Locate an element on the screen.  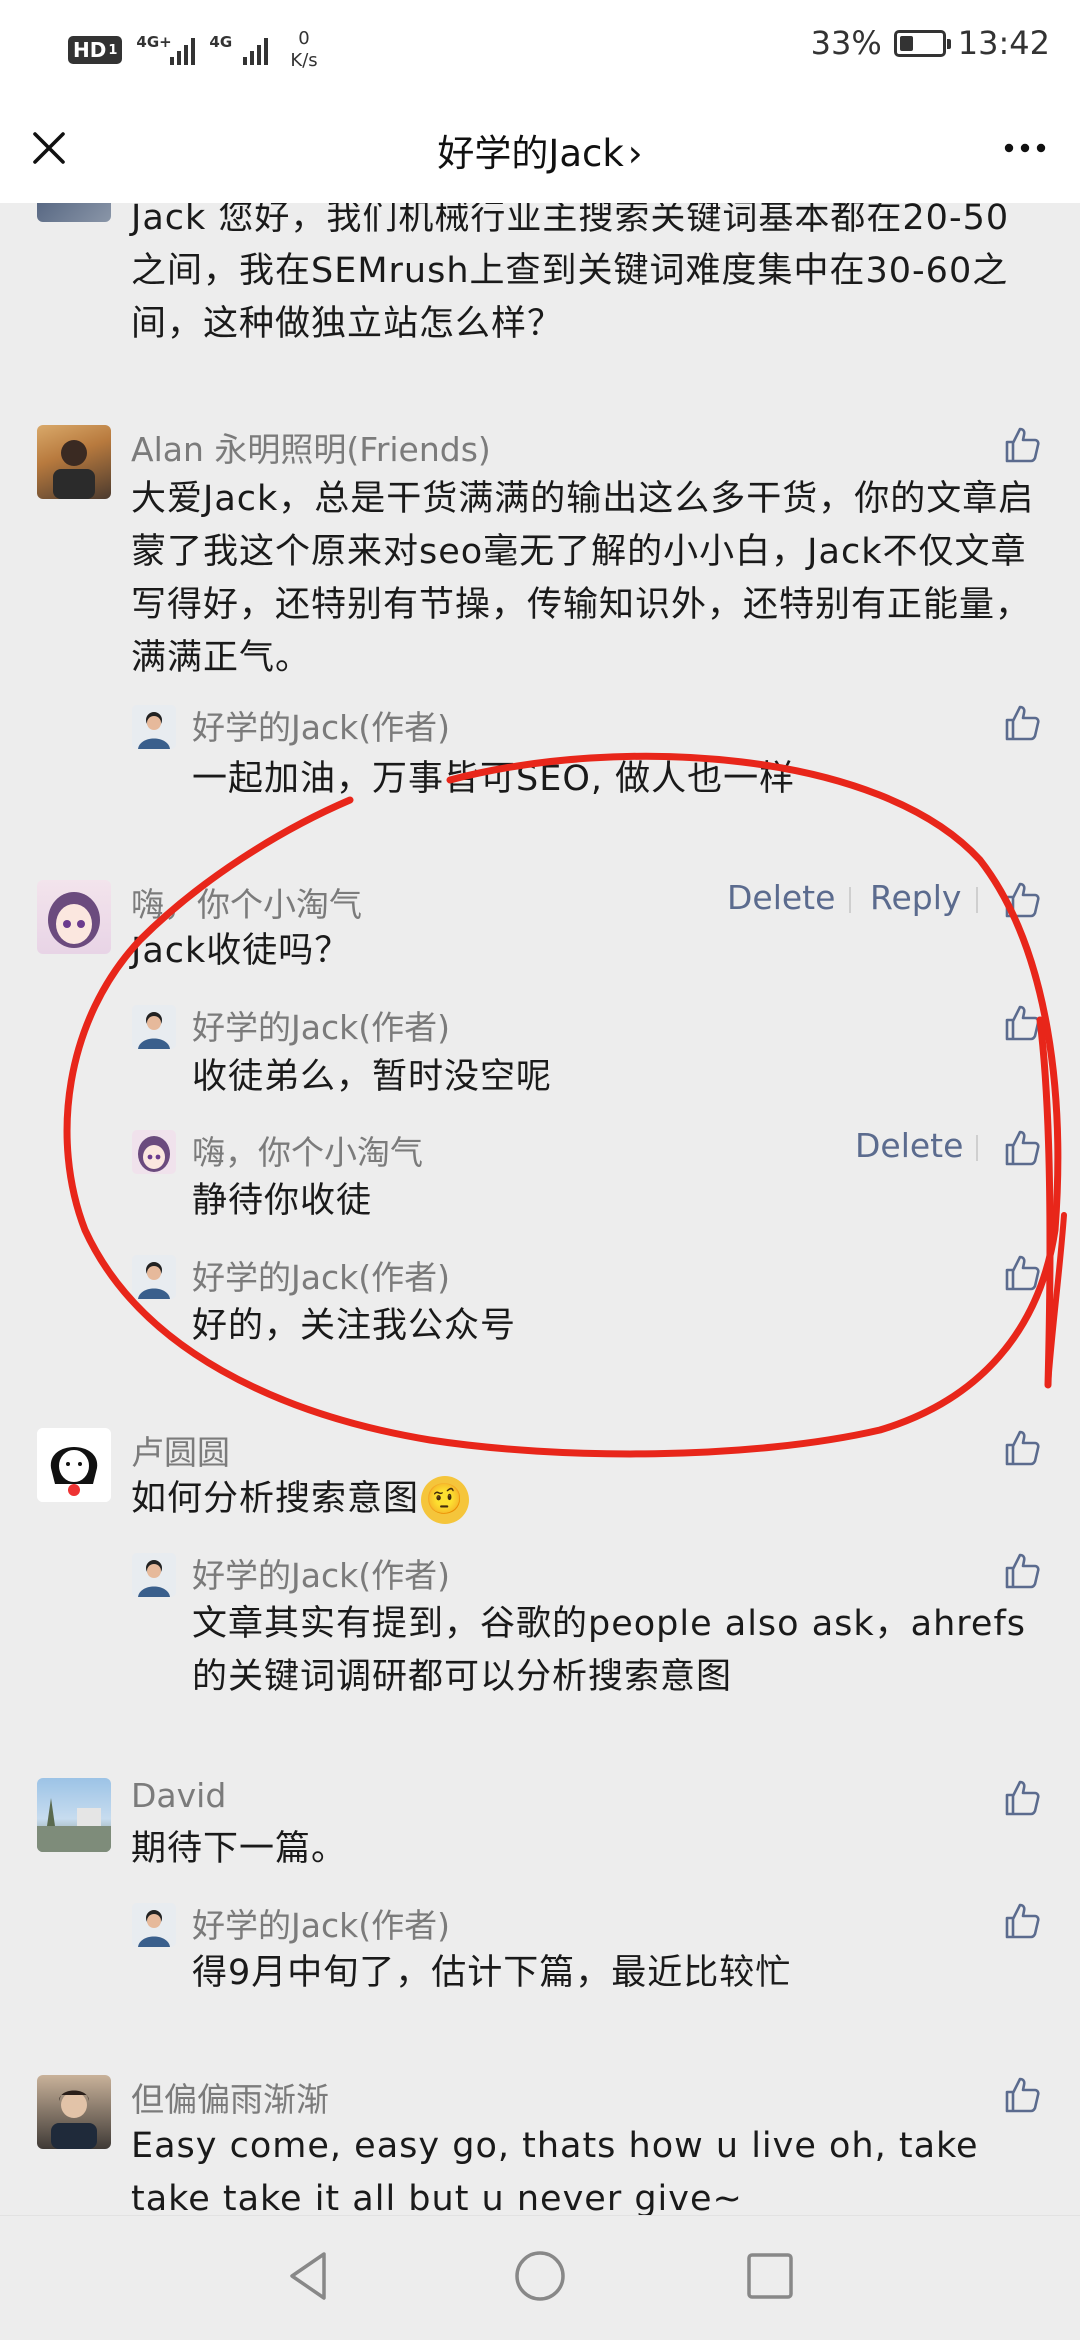
battery-icon is located at coordinates (922, 43).